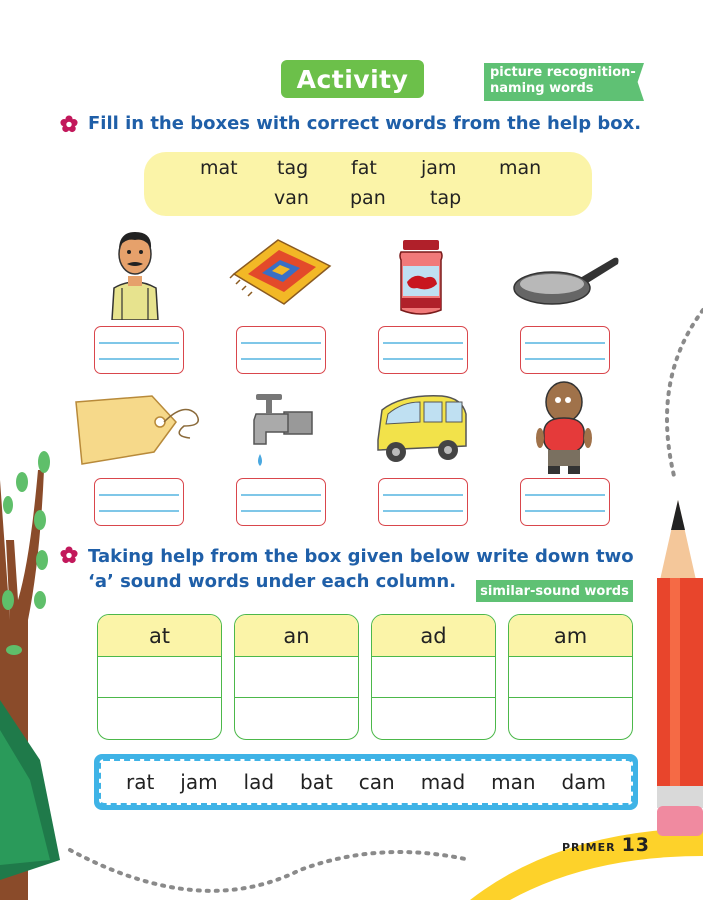  Describe the element at coordinates (364, 168) in the screenshot. I see `help-word: fat` at that location.